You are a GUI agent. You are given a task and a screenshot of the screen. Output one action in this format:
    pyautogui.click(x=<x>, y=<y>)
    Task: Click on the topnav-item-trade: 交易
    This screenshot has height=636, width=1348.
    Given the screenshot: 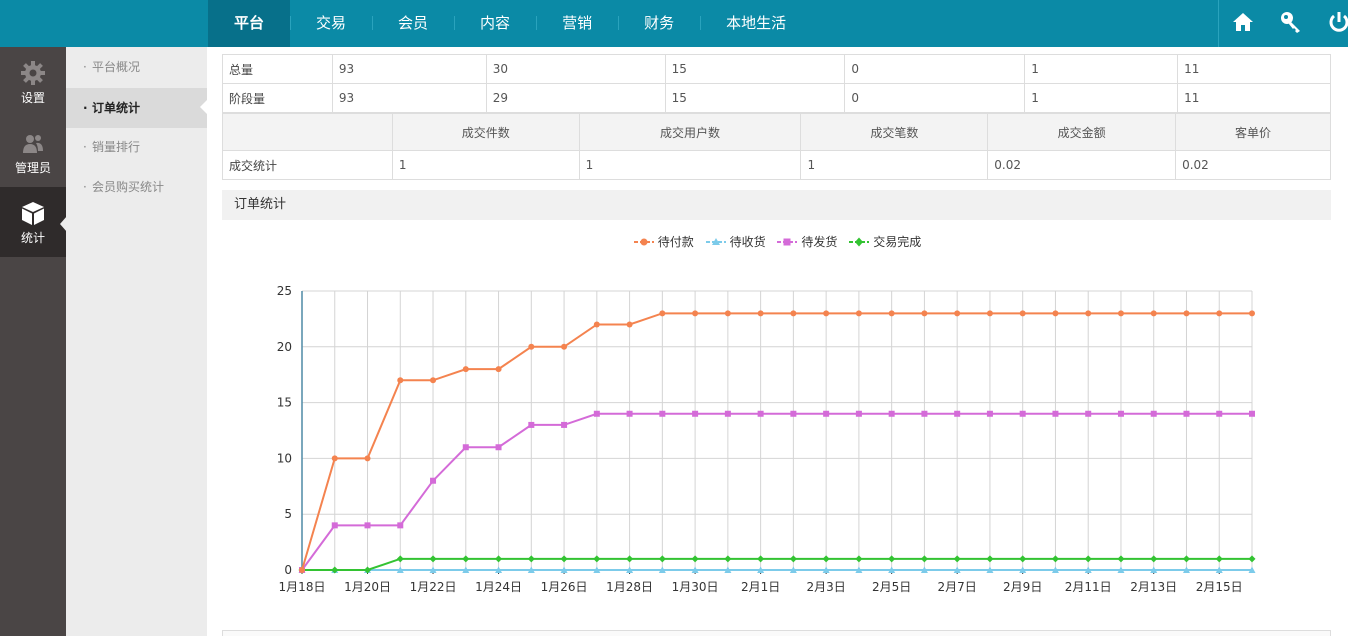 What is the action you would take?
    pyautogui.click(x=331, y=23)
    